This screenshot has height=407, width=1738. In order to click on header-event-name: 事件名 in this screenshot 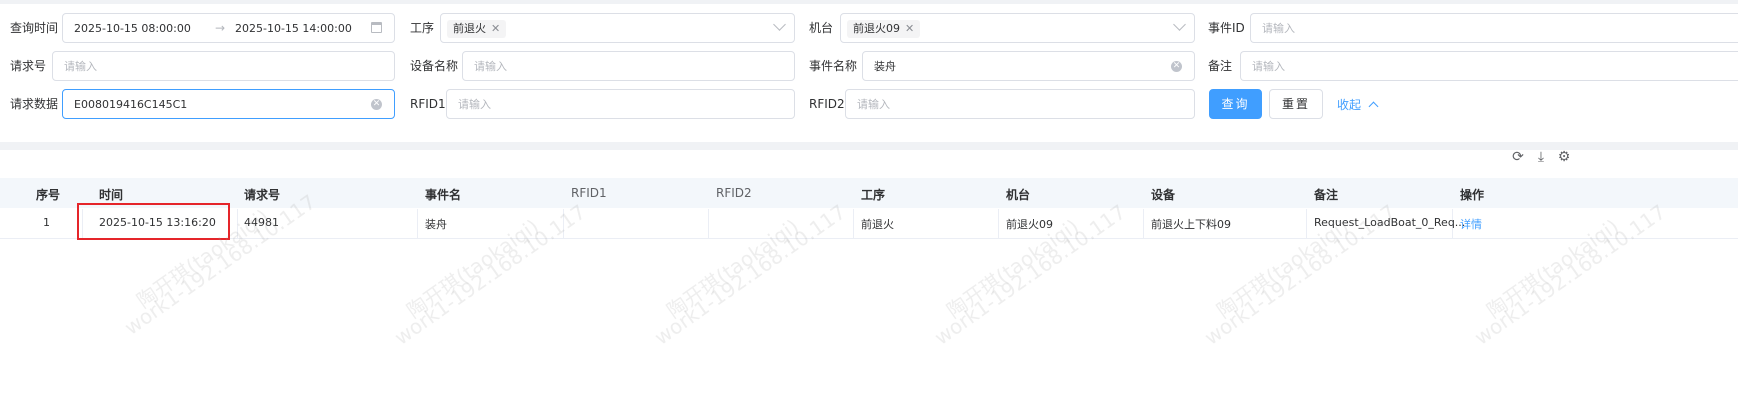, I will do `click(443, 195)`.